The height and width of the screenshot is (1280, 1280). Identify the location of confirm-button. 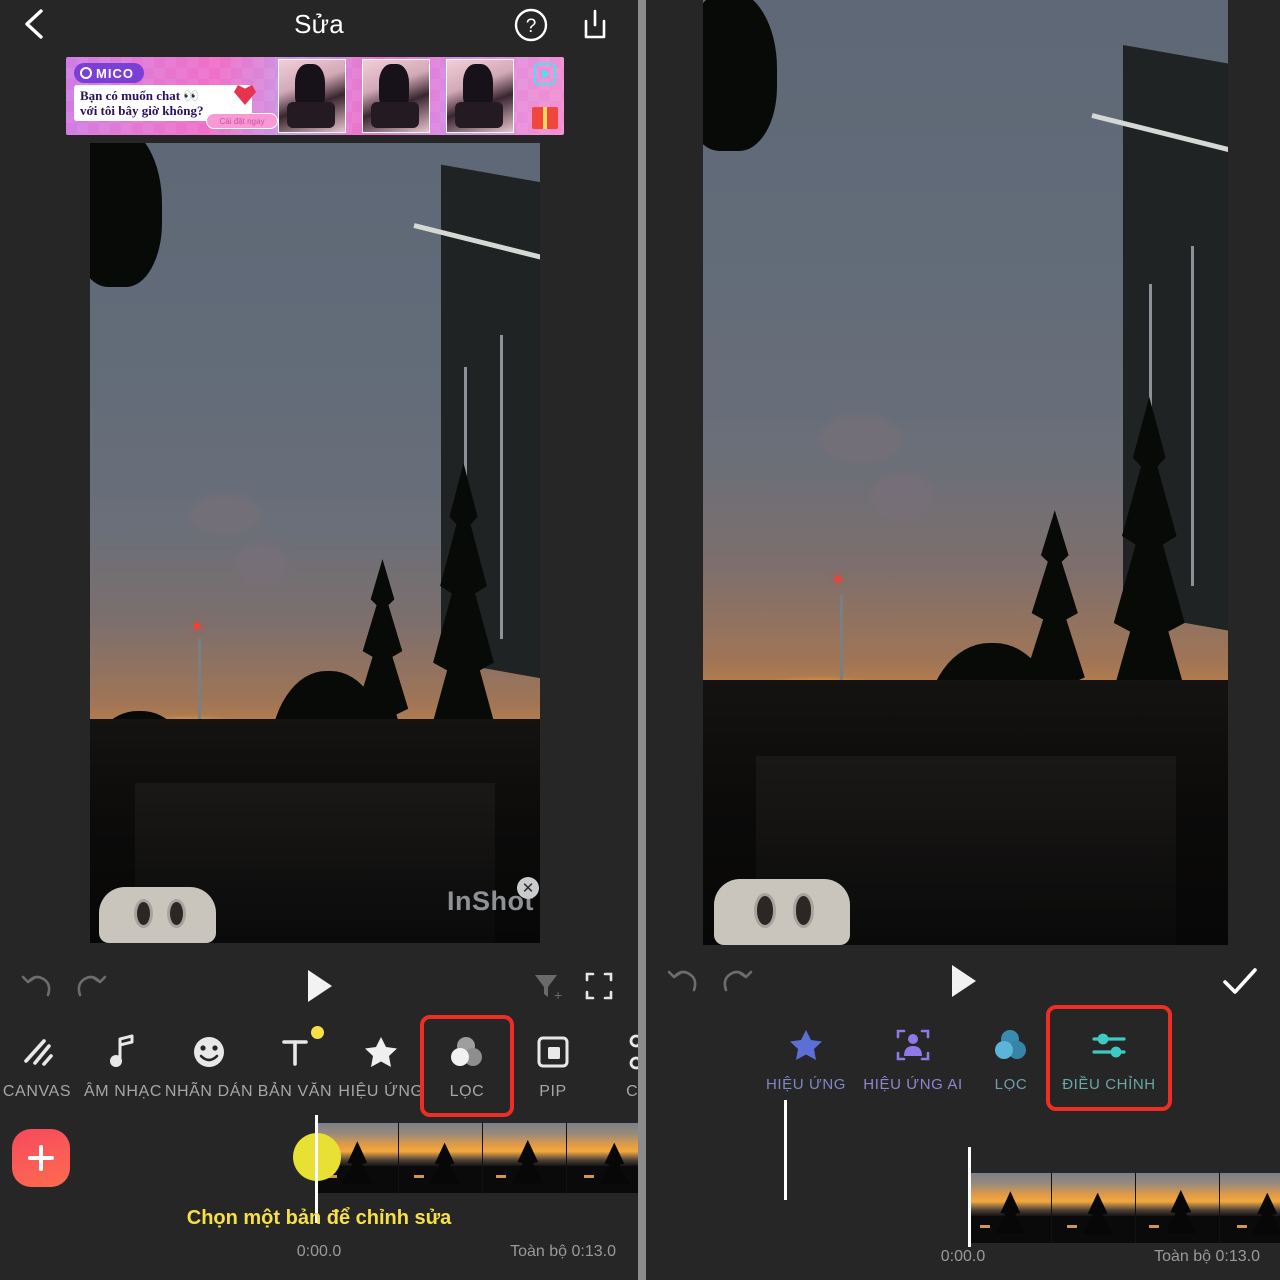
(1240, 981).